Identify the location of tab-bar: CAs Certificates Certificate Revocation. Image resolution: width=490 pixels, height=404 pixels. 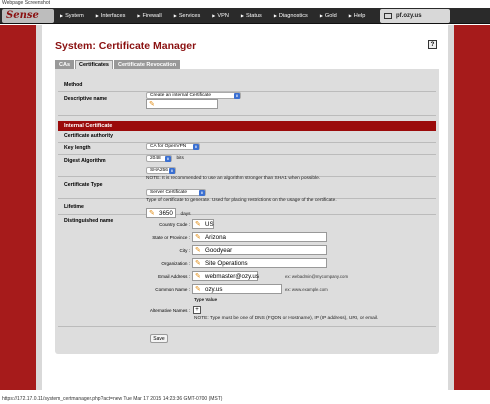
(118, 64).